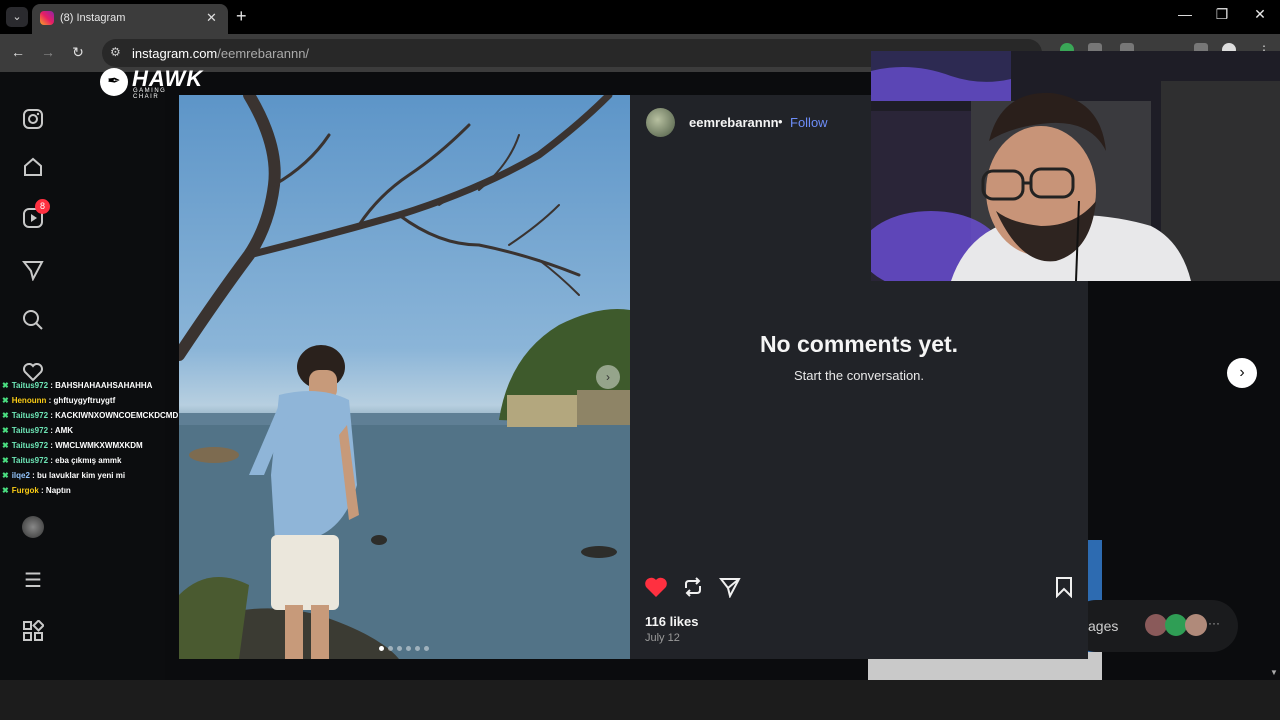 The image size is (1280, 720). What do you see at coordinates (130, 19) in the screenshot?
I see `browser-tab: (8) Instagram ✕` at bounding box center [130, 19].